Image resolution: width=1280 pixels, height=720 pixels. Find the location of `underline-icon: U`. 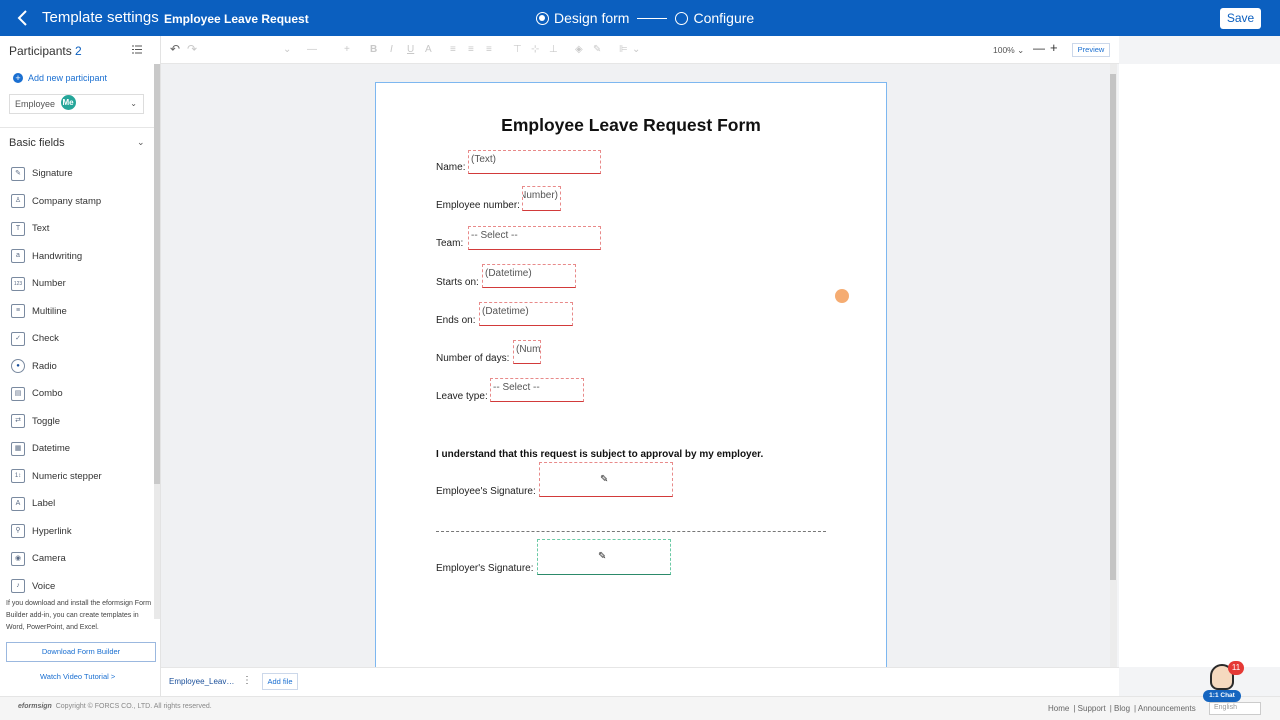

underline-icon: U is located at coordinates (410, 49).